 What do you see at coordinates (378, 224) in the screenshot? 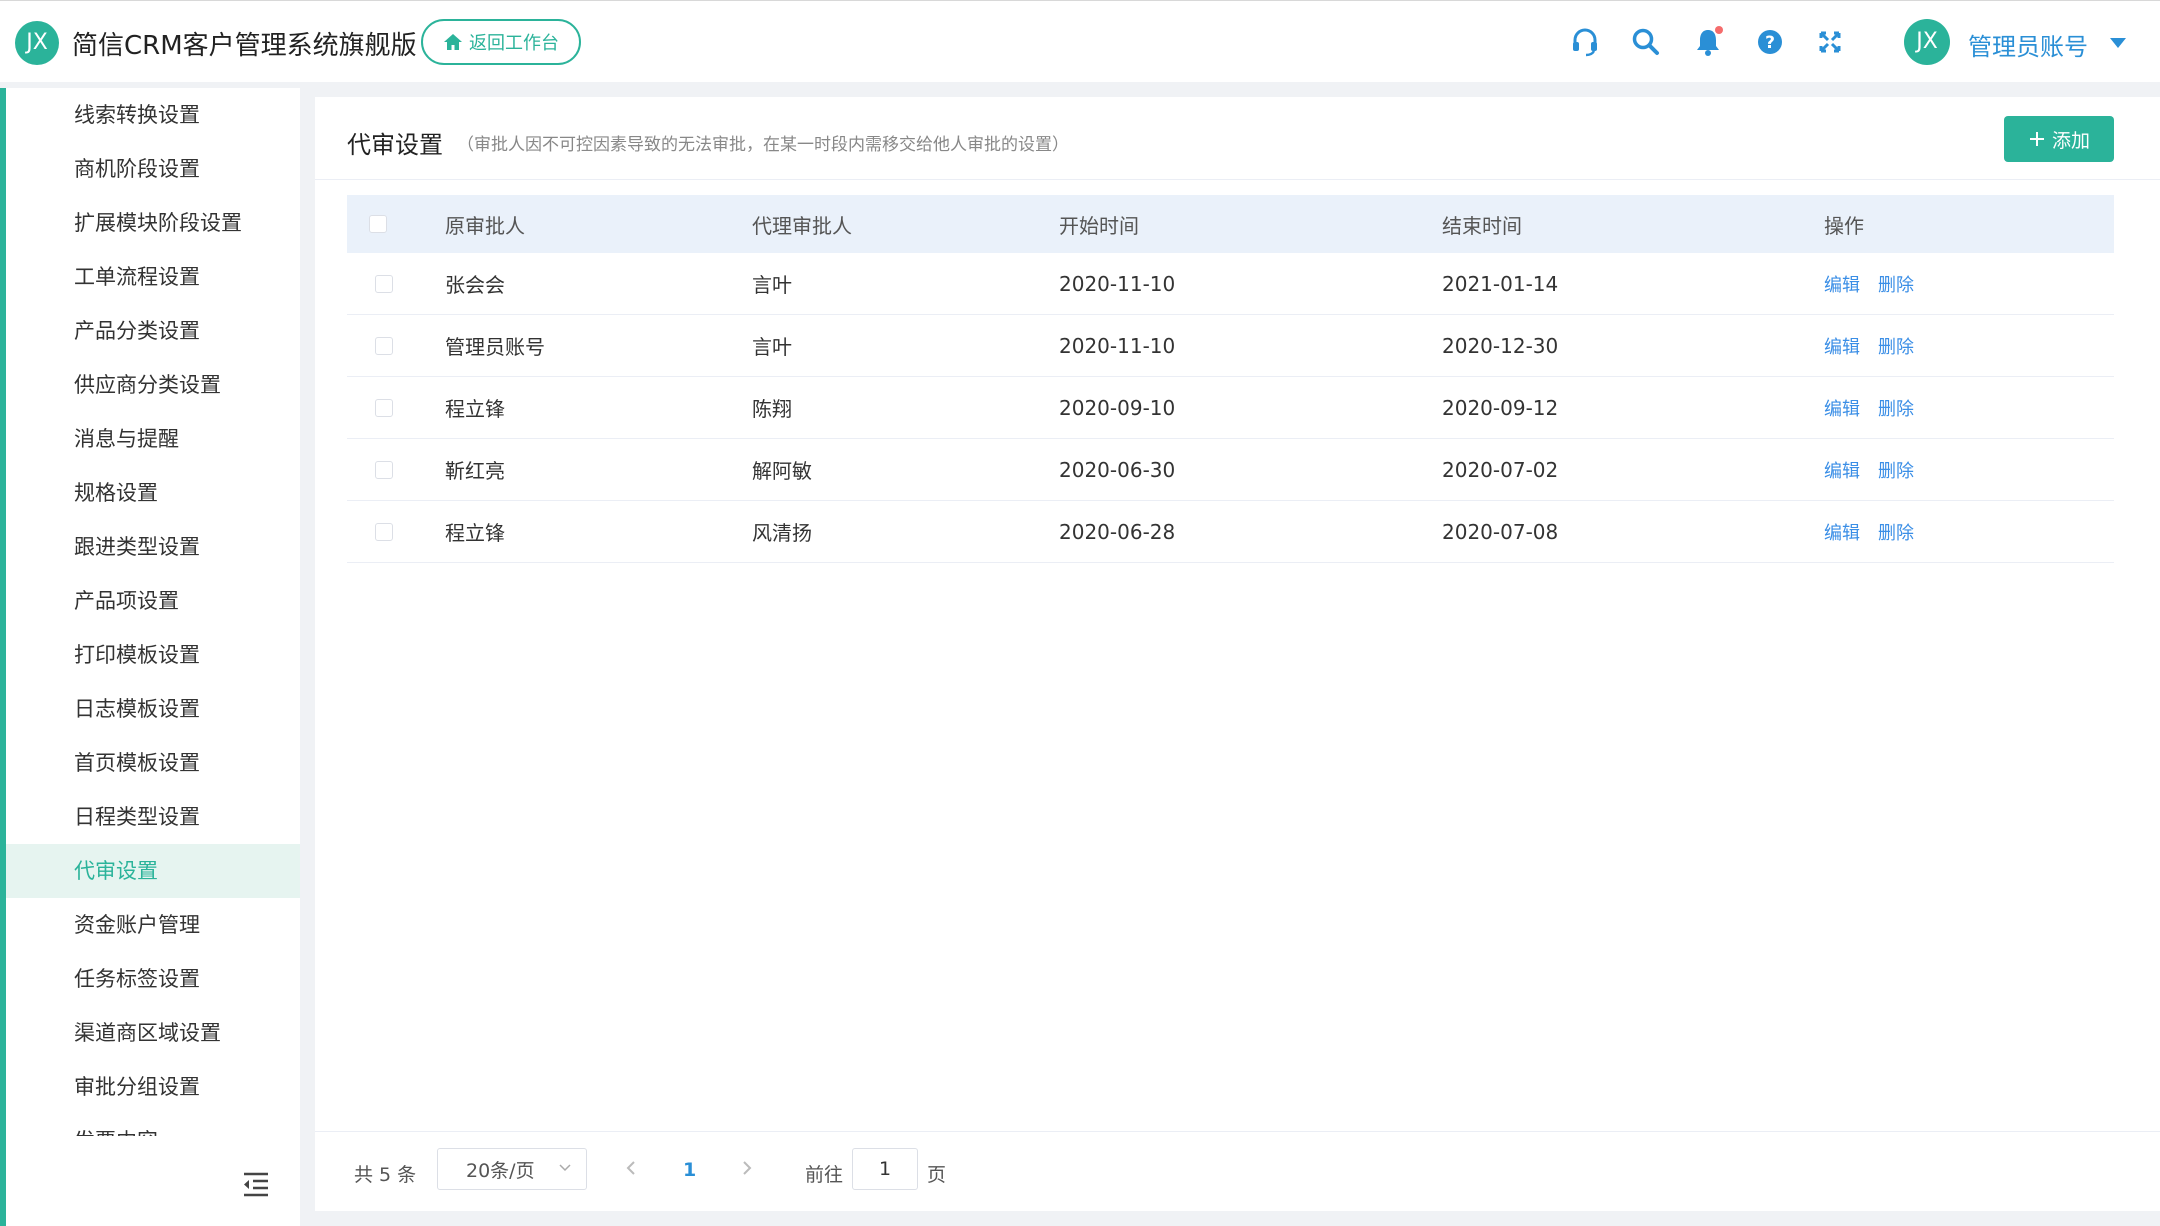
I see `select-all-checkbox` at bounding box center [378, 224].